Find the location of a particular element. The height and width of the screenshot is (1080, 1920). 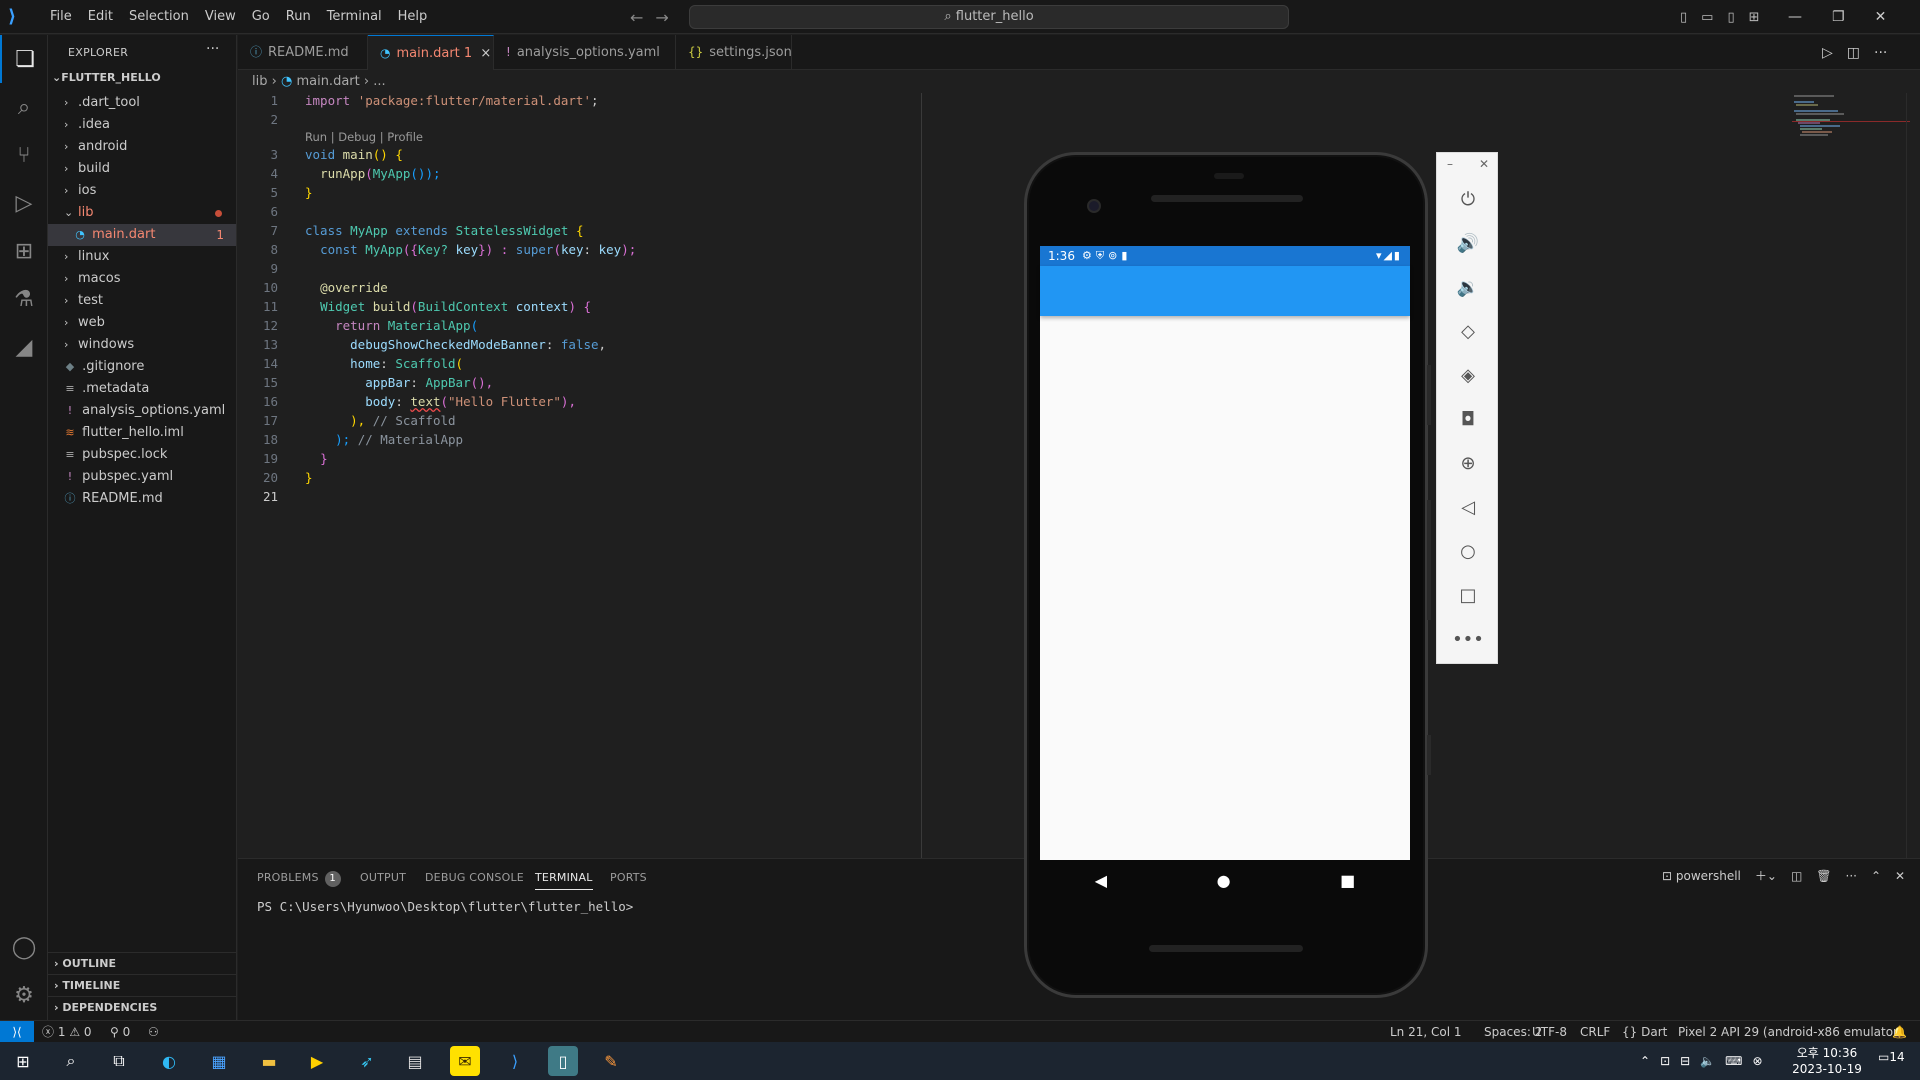

more-icon: ··· is located at coordinates (1851, 876).